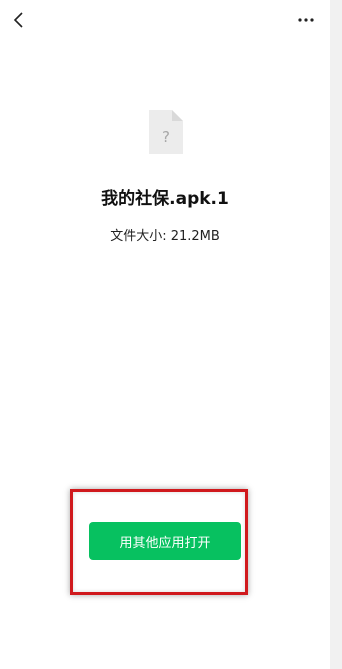  Describe the element at coordinates (336, 334) in the screenshot. I see `screen-edge` at that location.